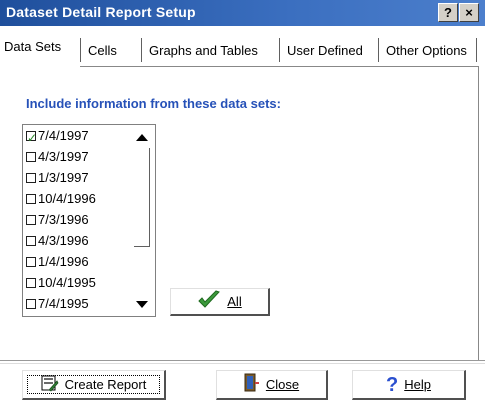 Image resolution: width=485 pixels, height=409 pixels. I want to click on dataset-item: 4/3/1996, so click(57, 241).